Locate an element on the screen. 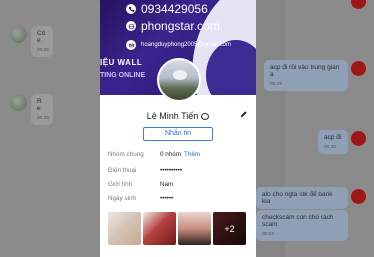  phone-value: •••••••••• is located at coordinates (171, 170).